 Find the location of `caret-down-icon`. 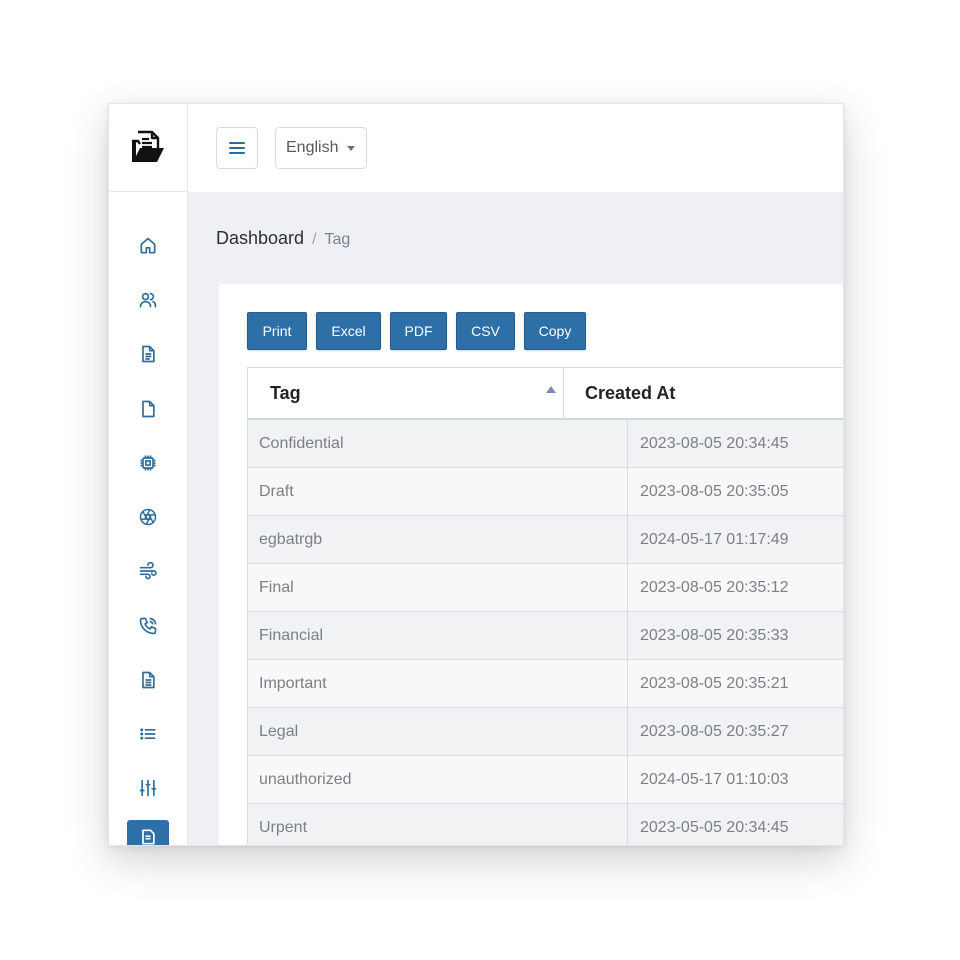

caret-down-icon is located at coordinates (351, 148).